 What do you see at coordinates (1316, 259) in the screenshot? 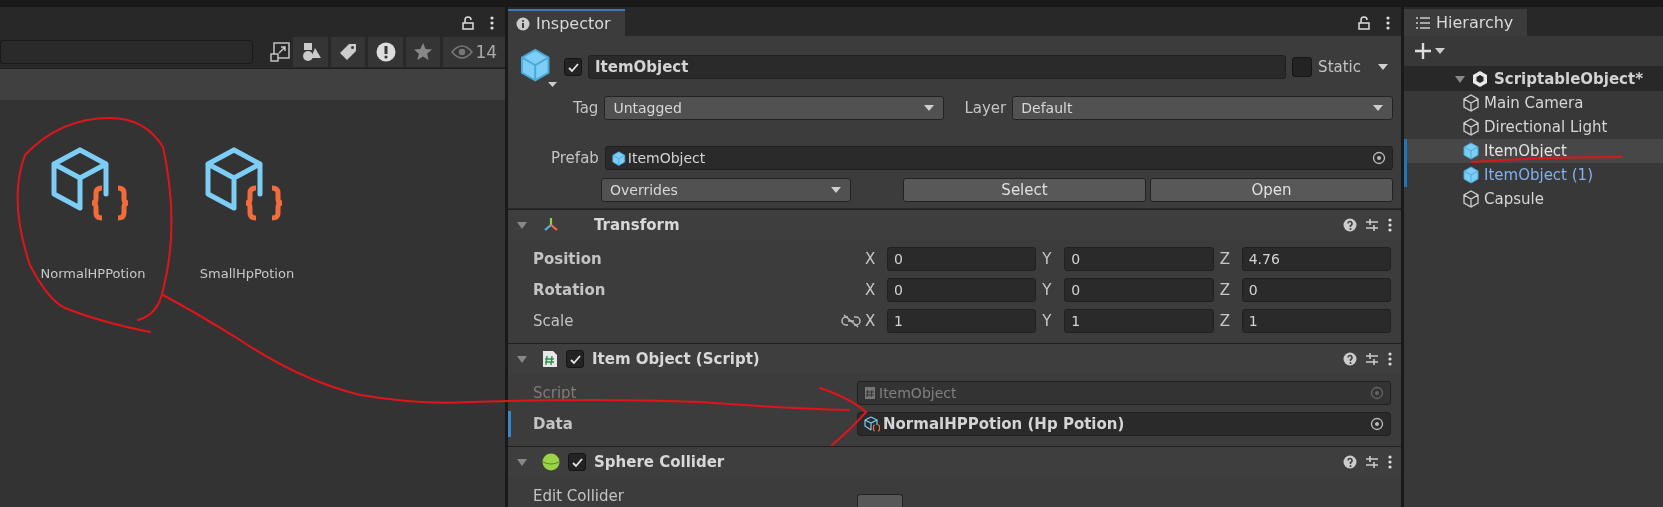
I see `number-field: 4.76` at bounding box center [1316, 259].